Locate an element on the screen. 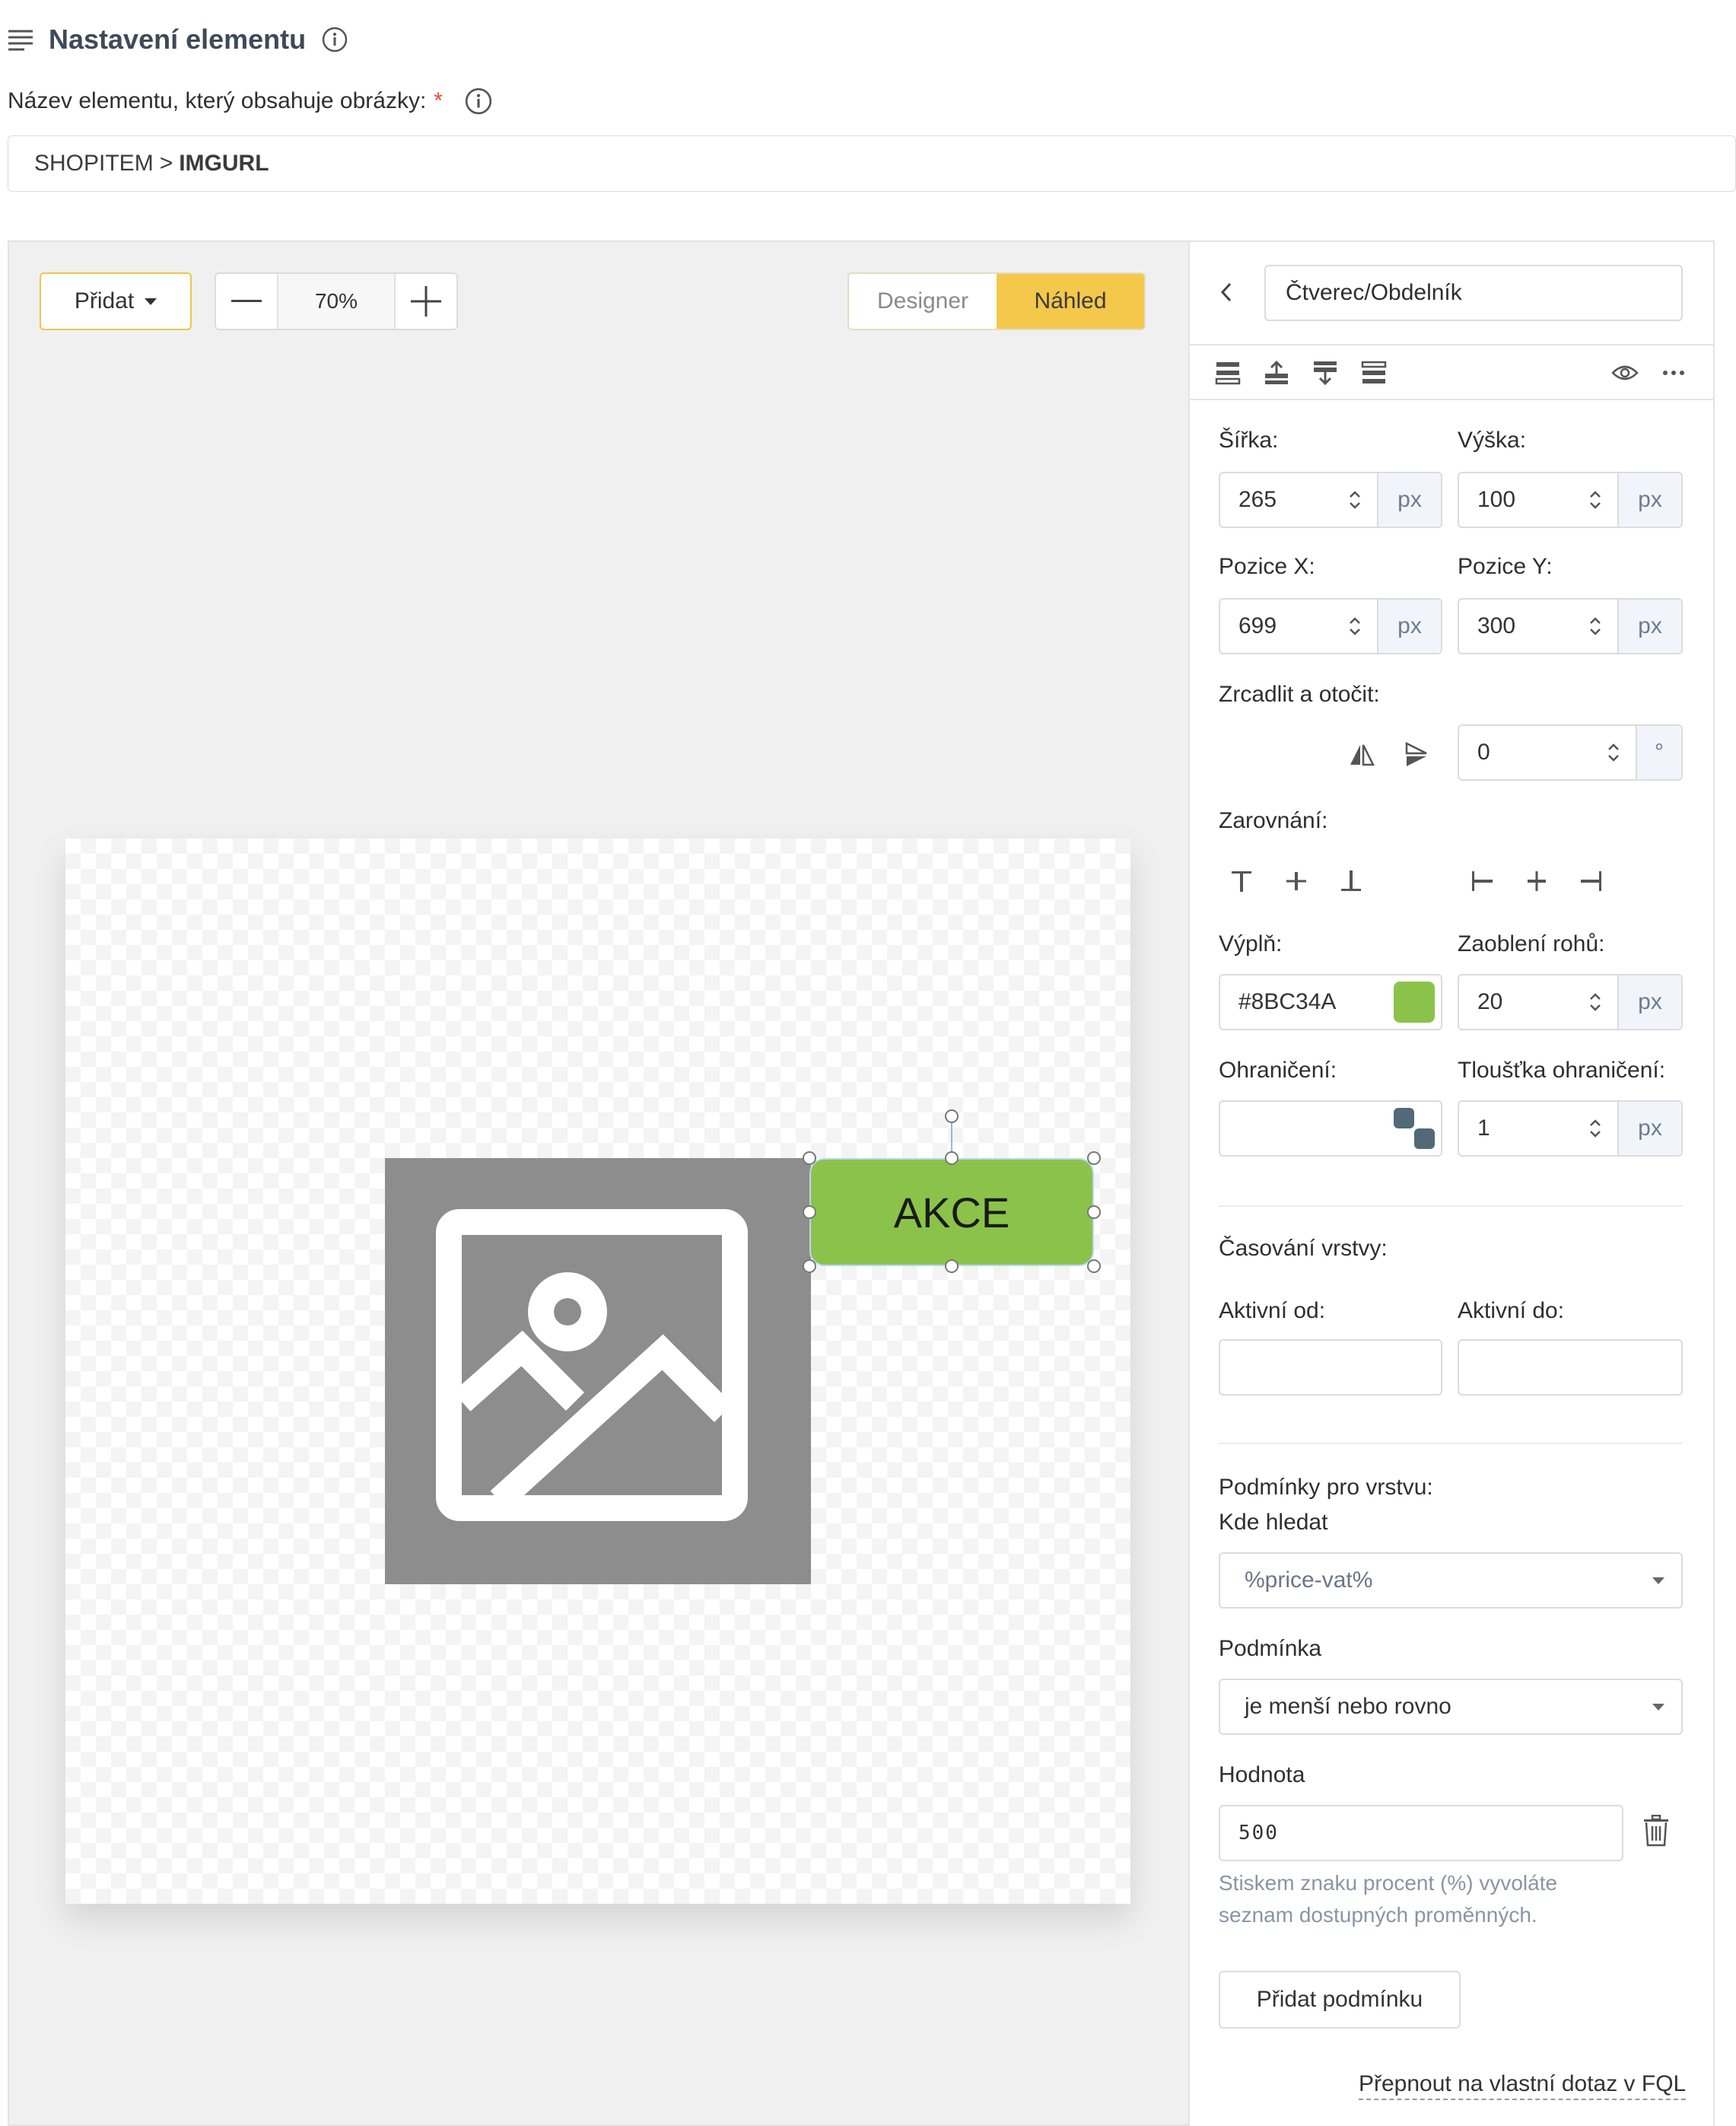 The width and height of the screenshot is (1736, 2126). border-label: Ohraničení: is located at coordinates (1278, 1070).